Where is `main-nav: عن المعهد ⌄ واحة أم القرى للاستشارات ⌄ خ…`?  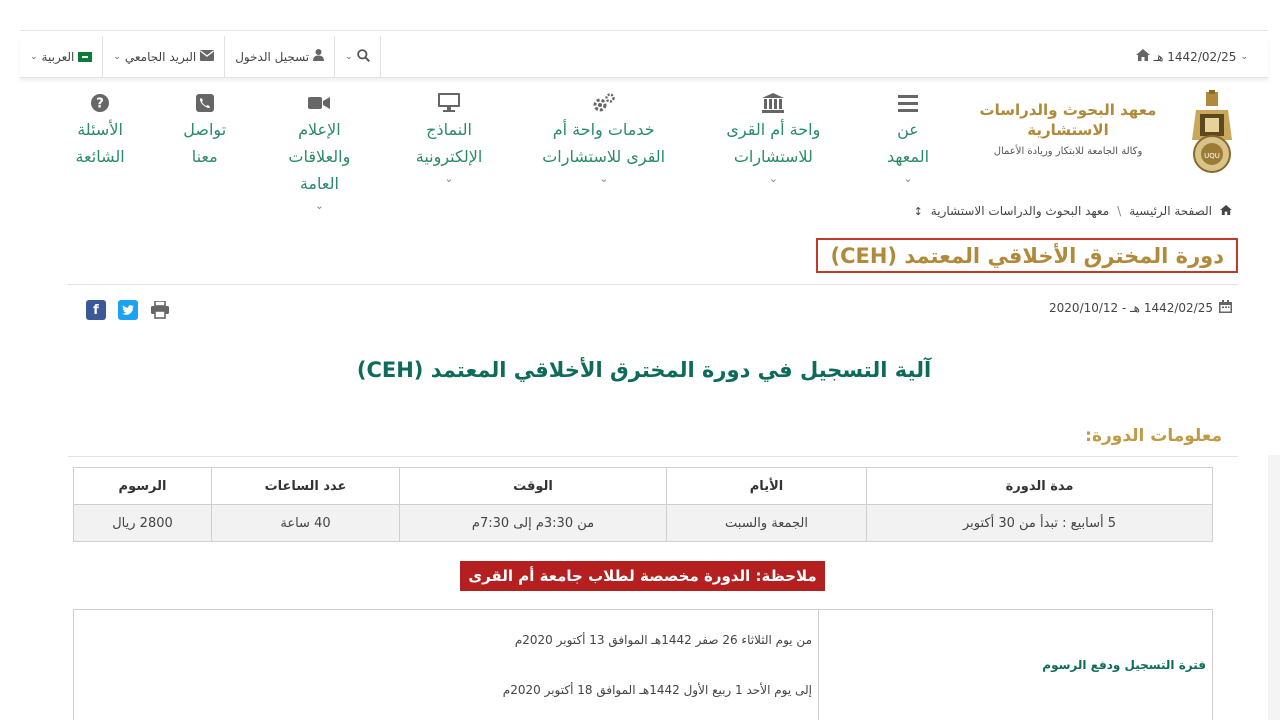 main-nav: عن المعهد ⌄ واحة أم القرى للاستشارات ⌄ خ… is located at coordinates (504, 162).